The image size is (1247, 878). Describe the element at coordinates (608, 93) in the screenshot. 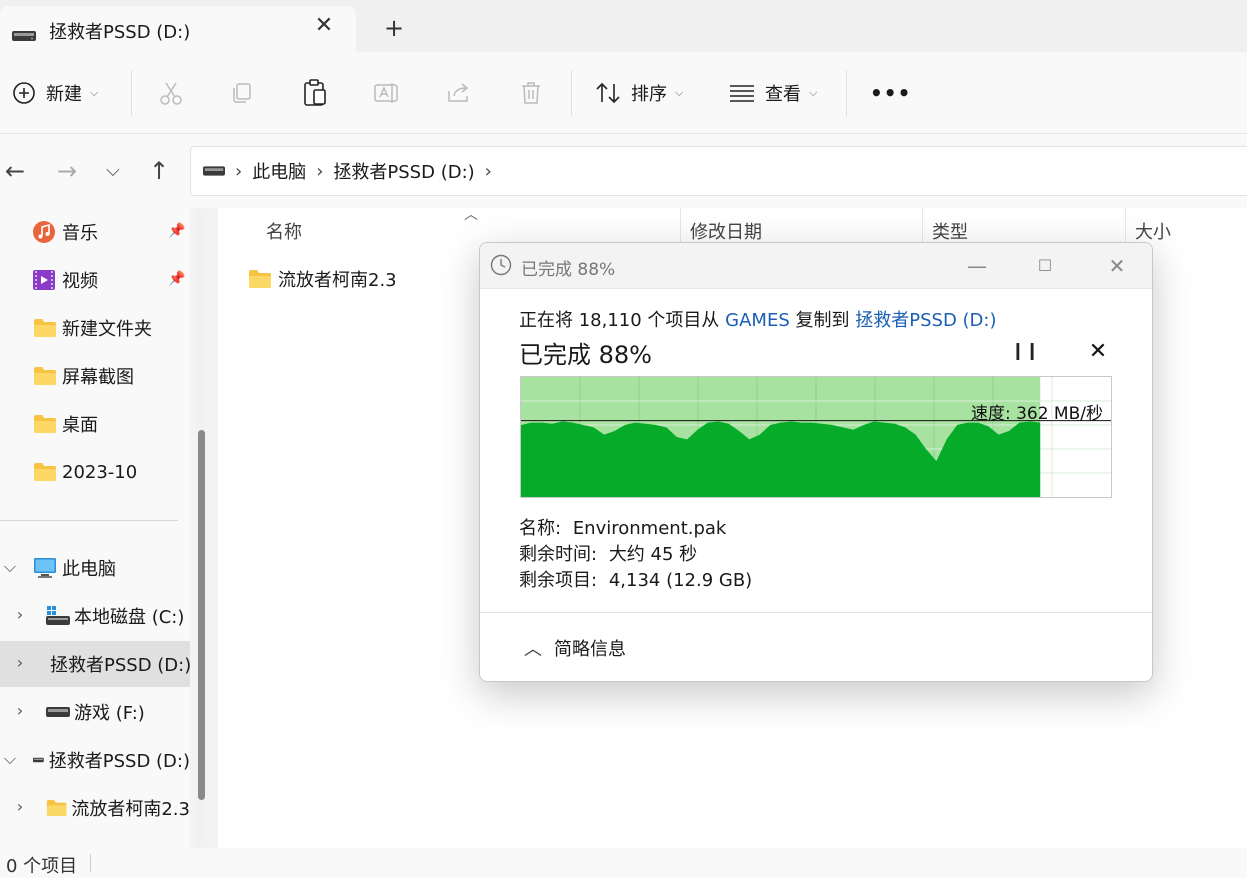

I see `sort-icon` at that location.